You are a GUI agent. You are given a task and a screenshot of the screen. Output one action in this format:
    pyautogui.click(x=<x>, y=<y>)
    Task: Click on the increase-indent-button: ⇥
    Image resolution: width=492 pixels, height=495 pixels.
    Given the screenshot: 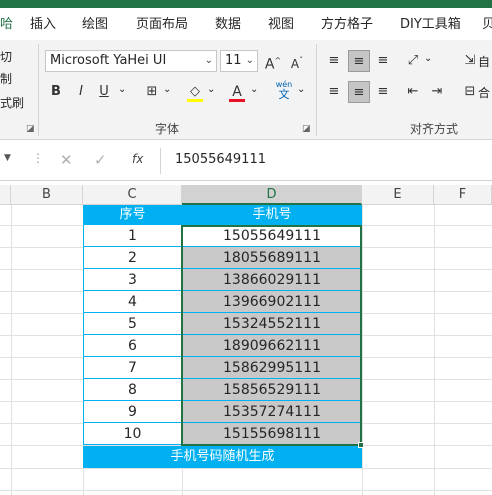 What is the action you would take?
    pyautogui.click(x=437, y=92)
    